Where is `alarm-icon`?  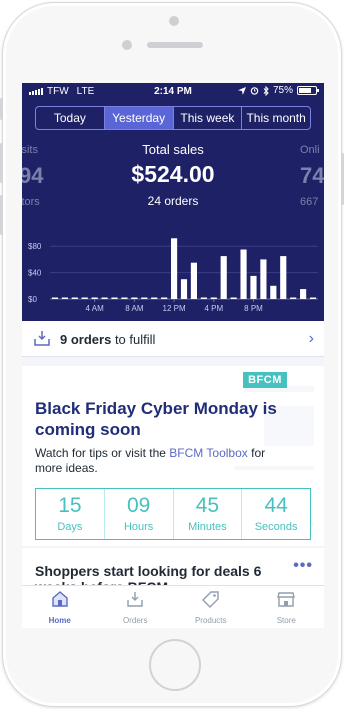 alarm-icon is located at coordinates (254, 91).